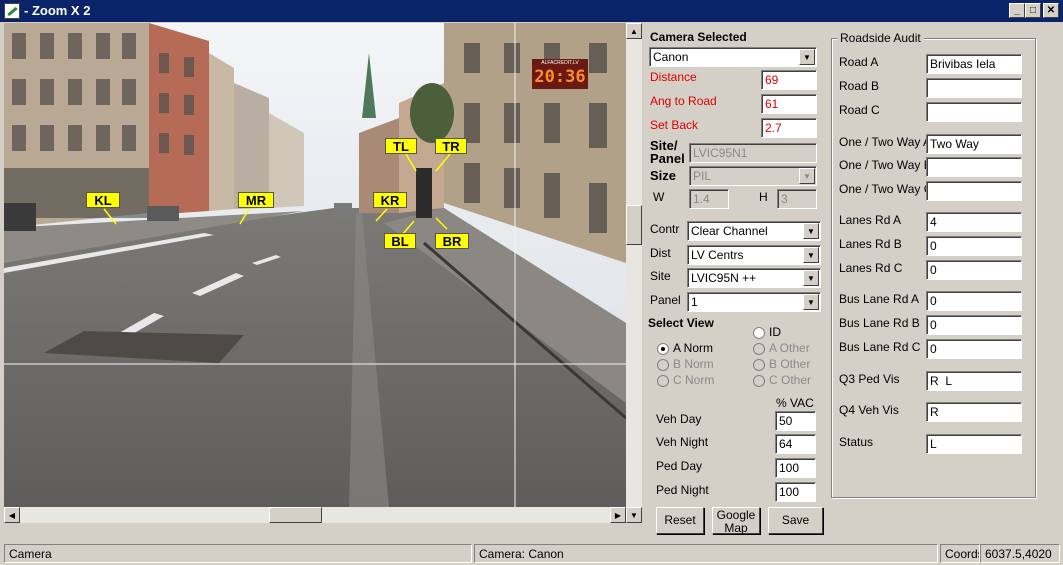 Image resolution: width=1063 pixels, height=565 pixels. Describe the element at coordinates (736, 528) in the screenshot. I see `google-map-button-line2: Map` at that location.